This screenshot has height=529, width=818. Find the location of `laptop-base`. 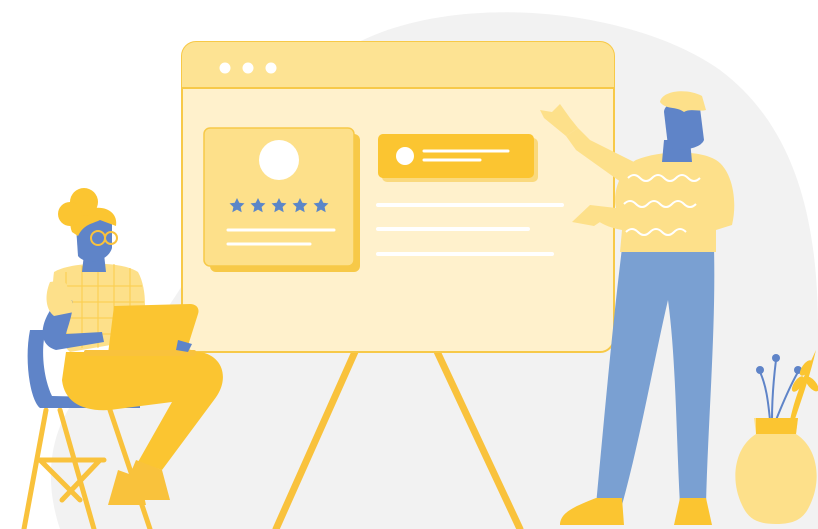

laptop-base is located at coordinates (140, 353).